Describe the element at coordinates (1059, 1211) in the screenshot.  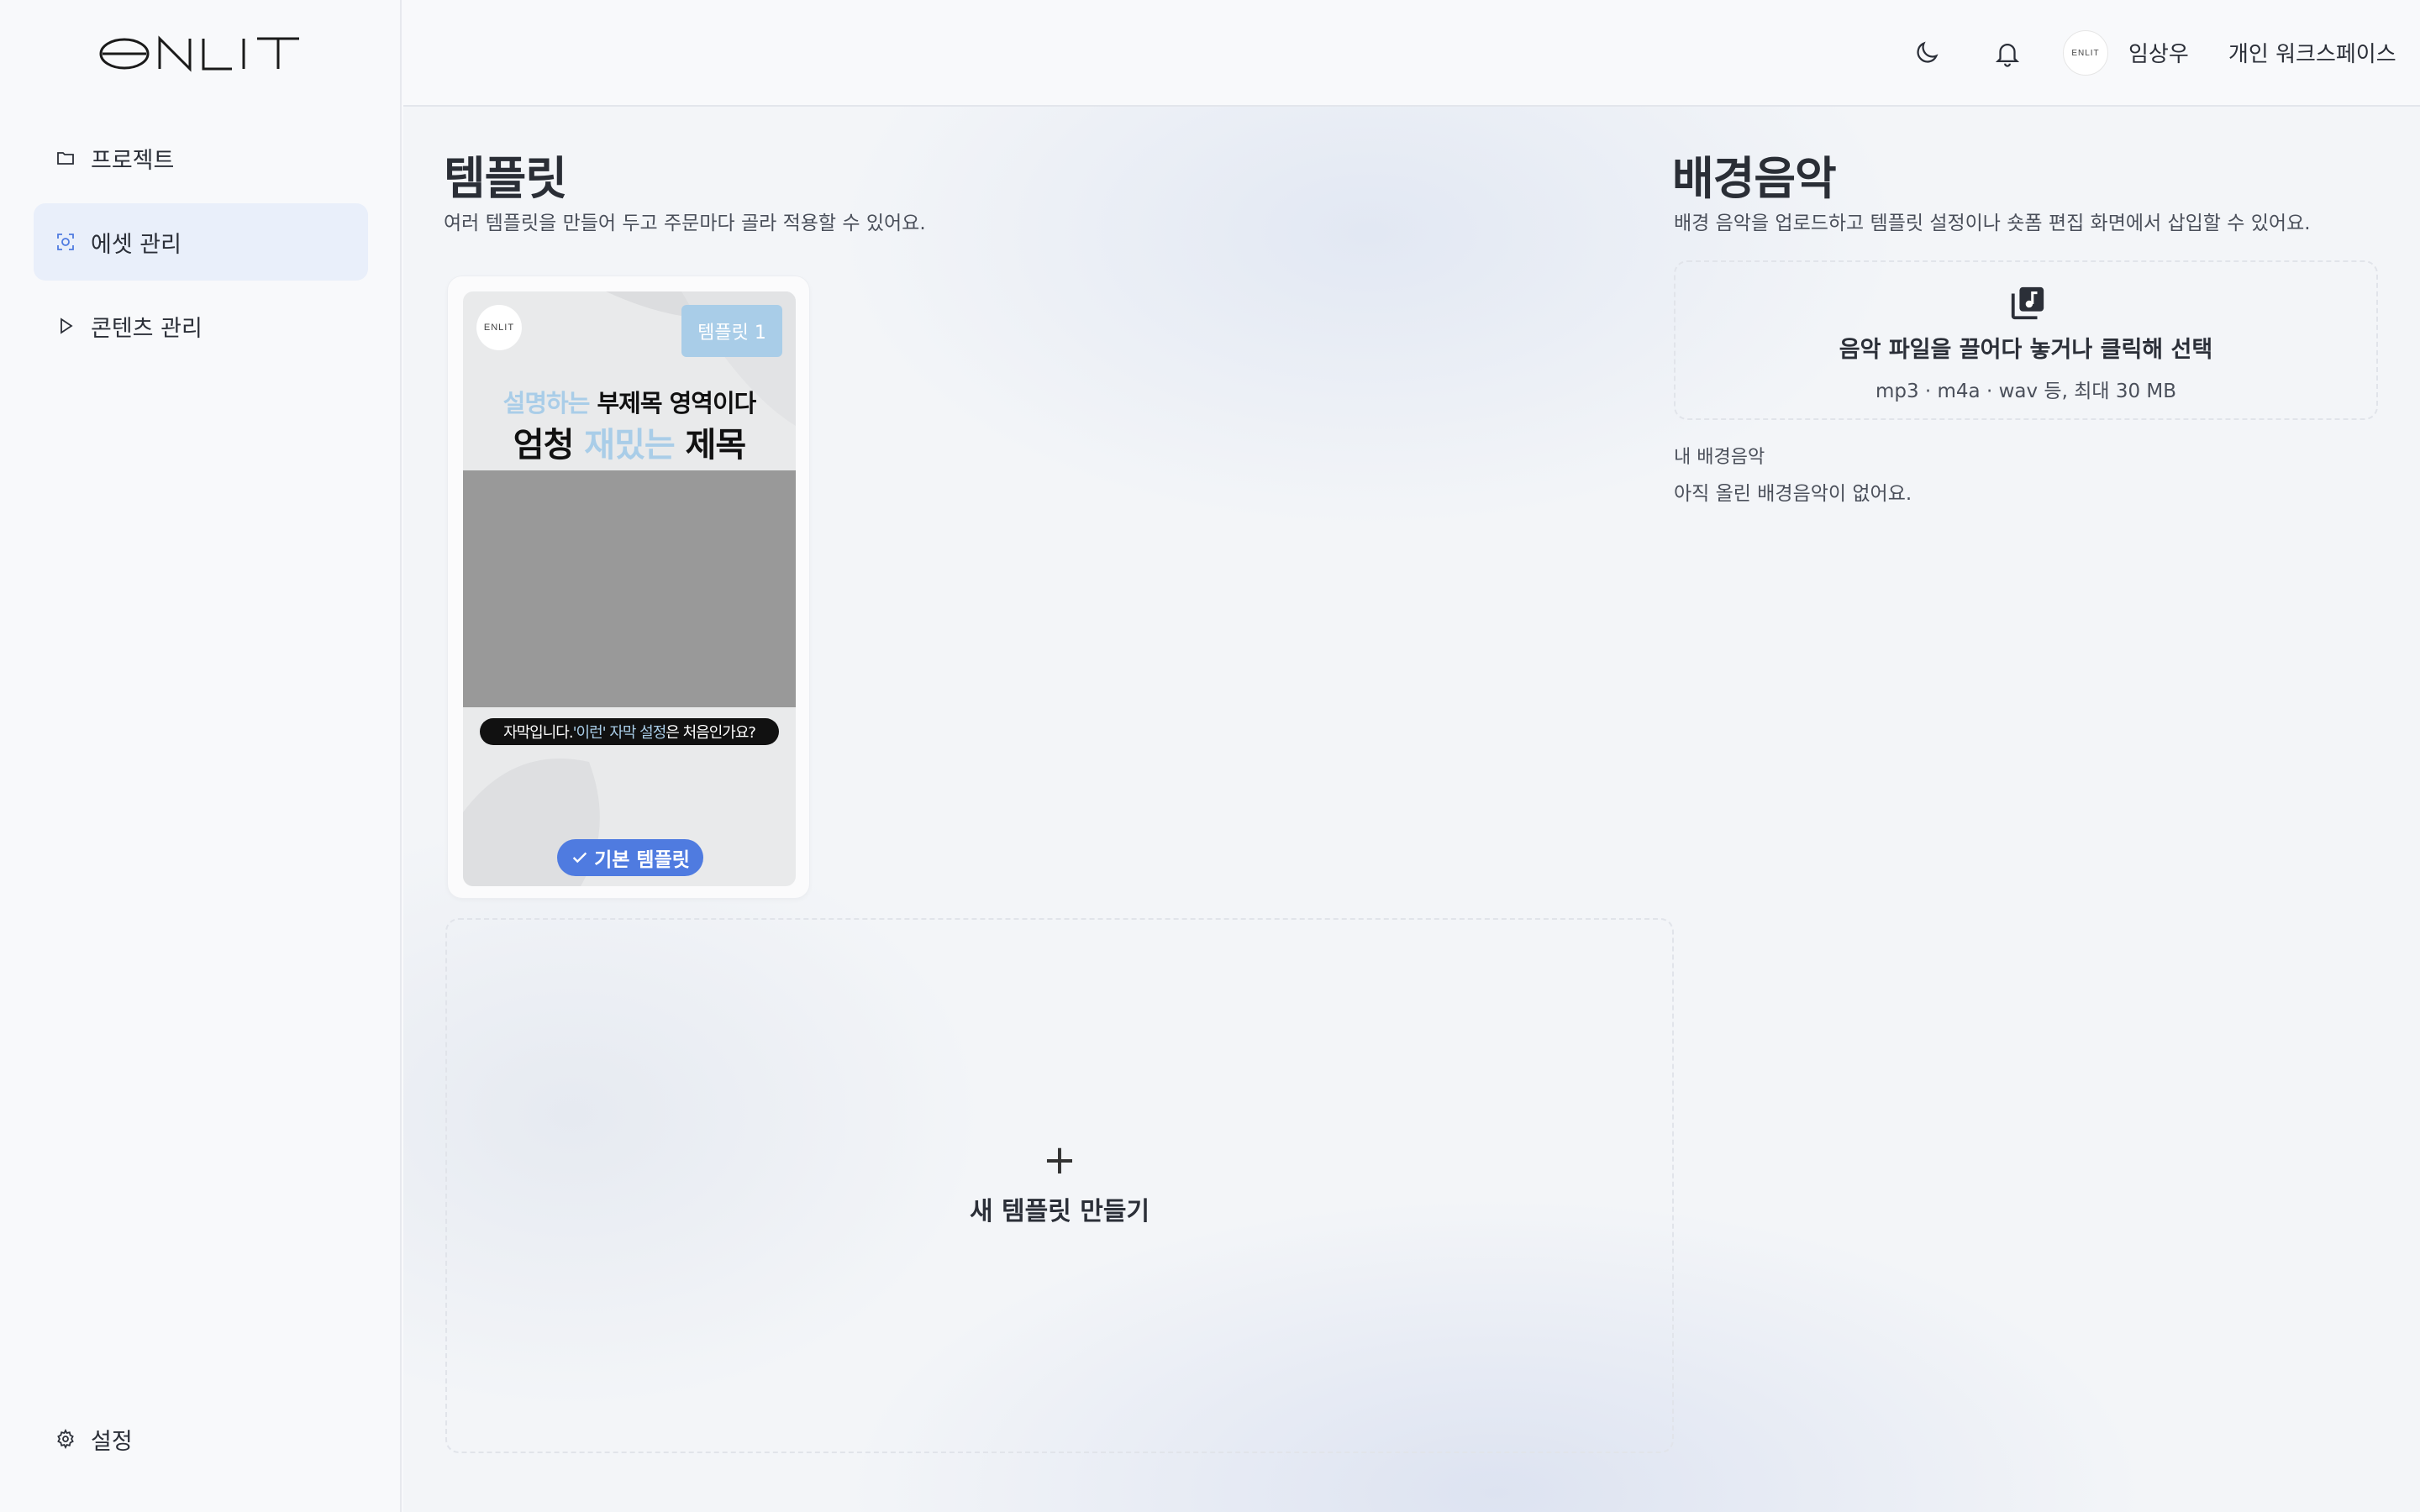
I see `new-template-label: 새 템플릿 만들기` at that location.